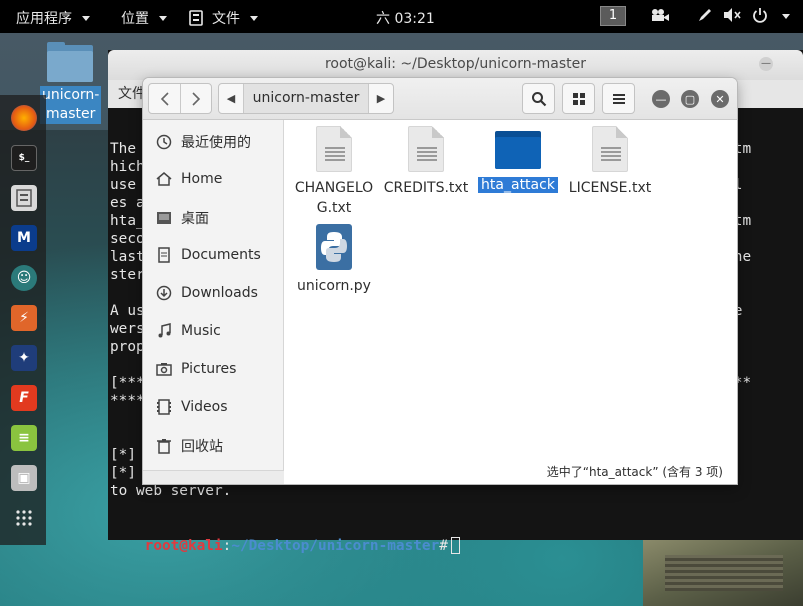 The width and height of the screenshot is (803, 606). Describe the element at coordinates (766, 64) in the screenshot. I see `minimize-icon: —` at that location.